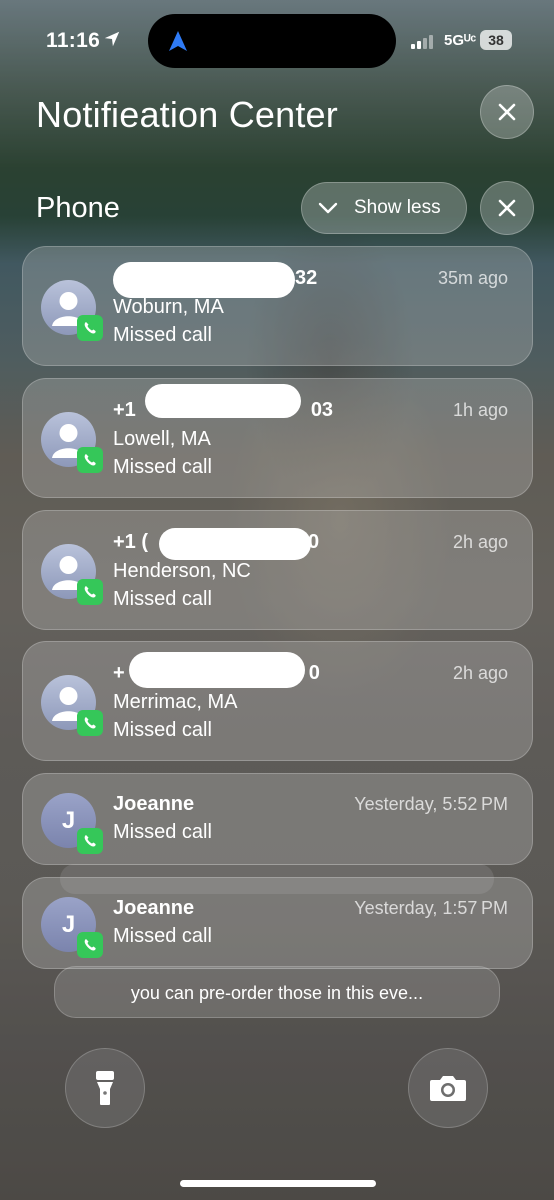 The width and height of the screenshot is (554, 1200). I want to click on status-bar: 11:16 5Gᵁᶜ 38, so click(277, 40).